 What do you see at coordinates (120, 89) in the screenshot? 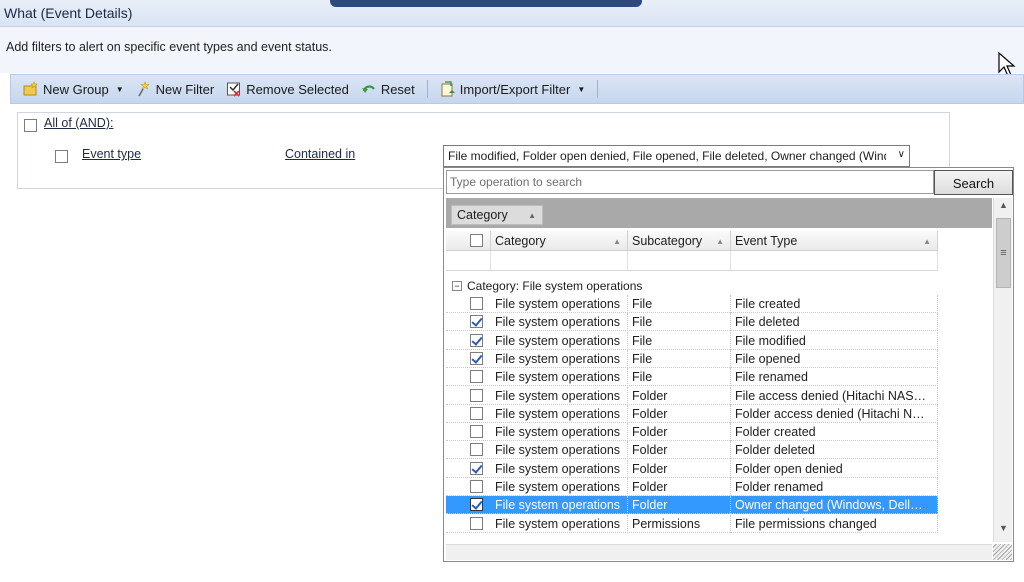
I see `new-group-dropdown-icon: ▼` at bounding box center [120, 89].